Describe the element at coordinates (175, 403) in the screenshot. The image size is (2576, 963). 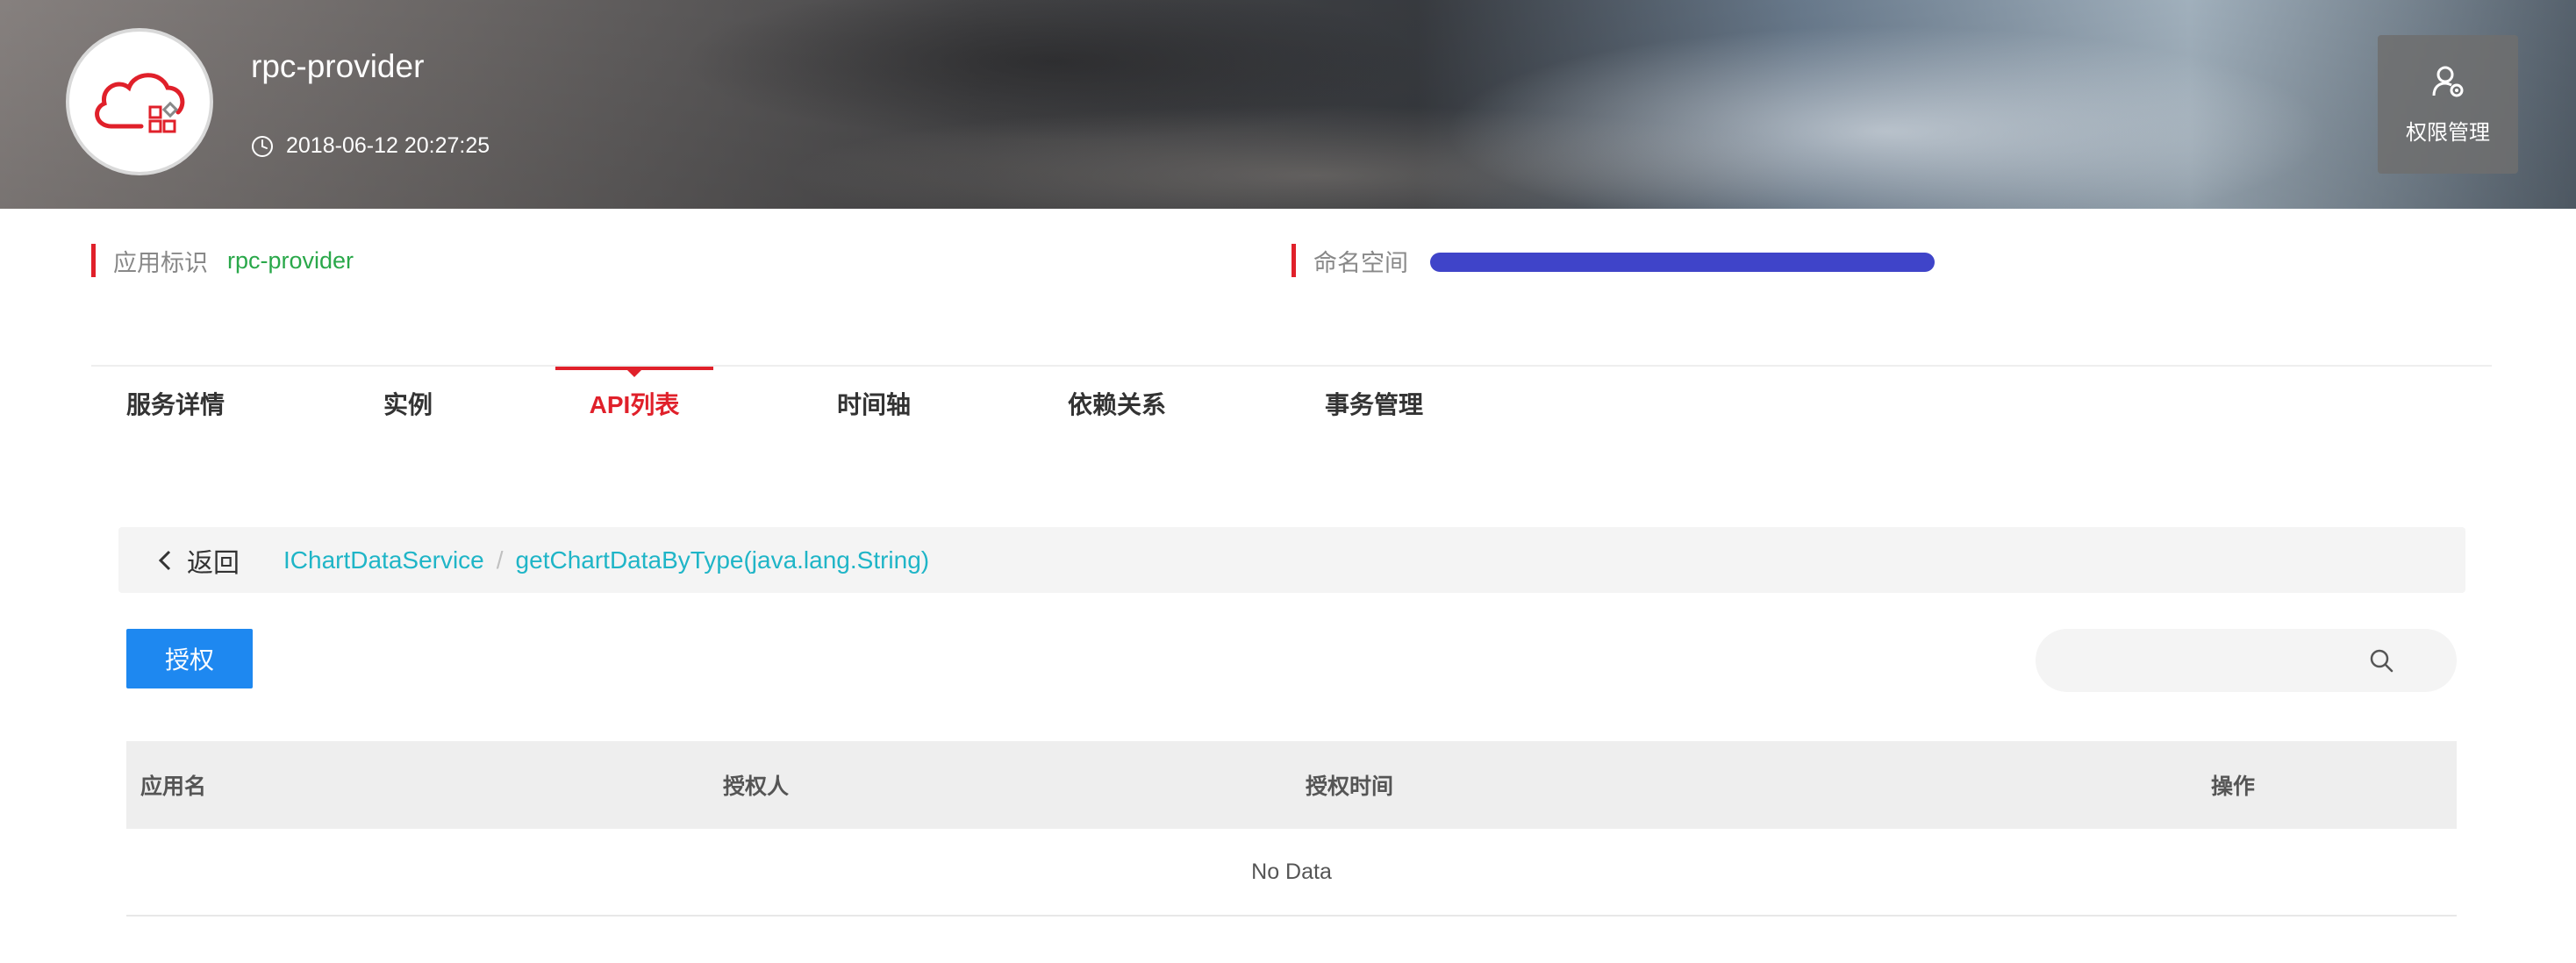
I see `tab-service-details: 服务详情` at that location.